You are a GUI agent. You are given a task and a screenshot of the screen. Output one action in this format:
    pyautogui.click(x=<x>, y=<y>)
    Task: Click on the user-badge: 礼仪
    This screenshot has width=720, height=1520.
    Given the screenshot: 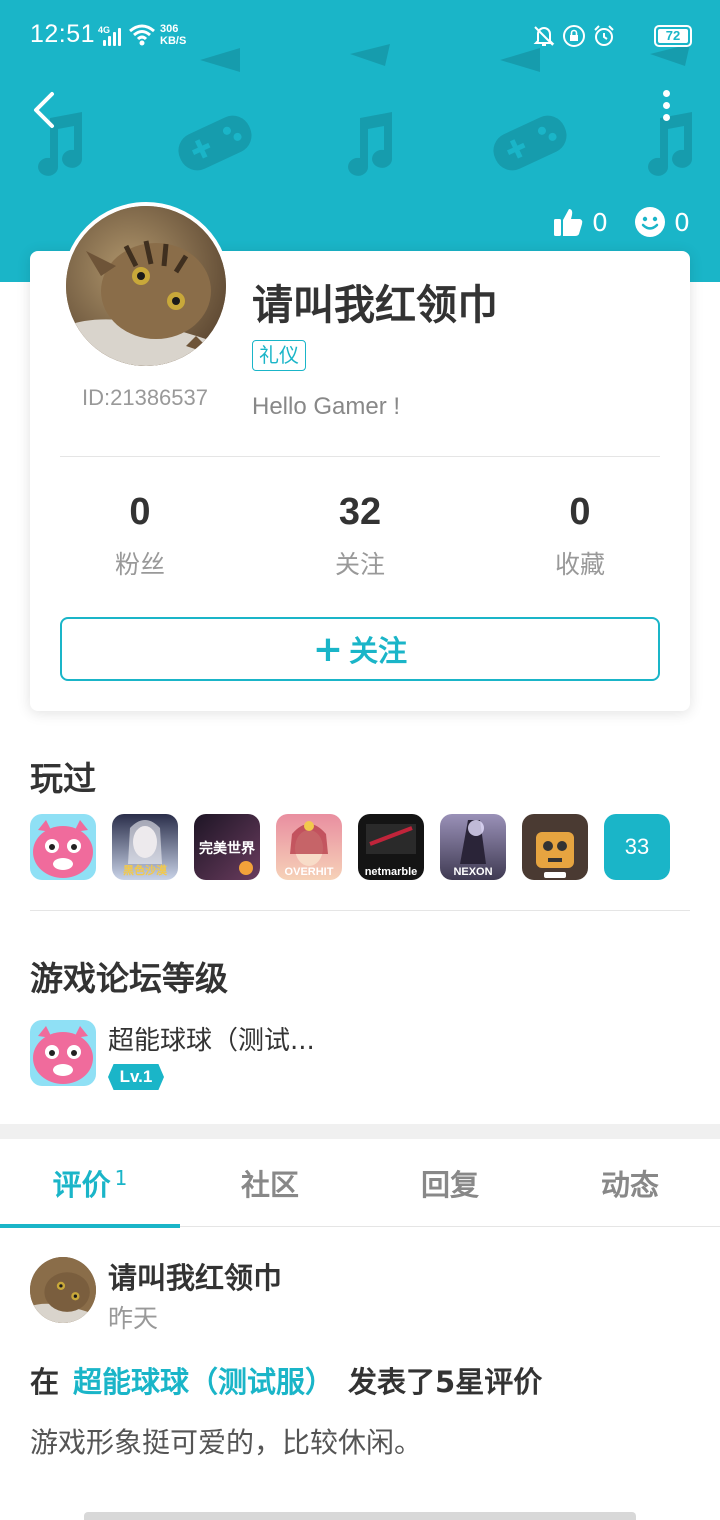 What is the action you would take?
    pyautogui.click(x=279, y=355)
    